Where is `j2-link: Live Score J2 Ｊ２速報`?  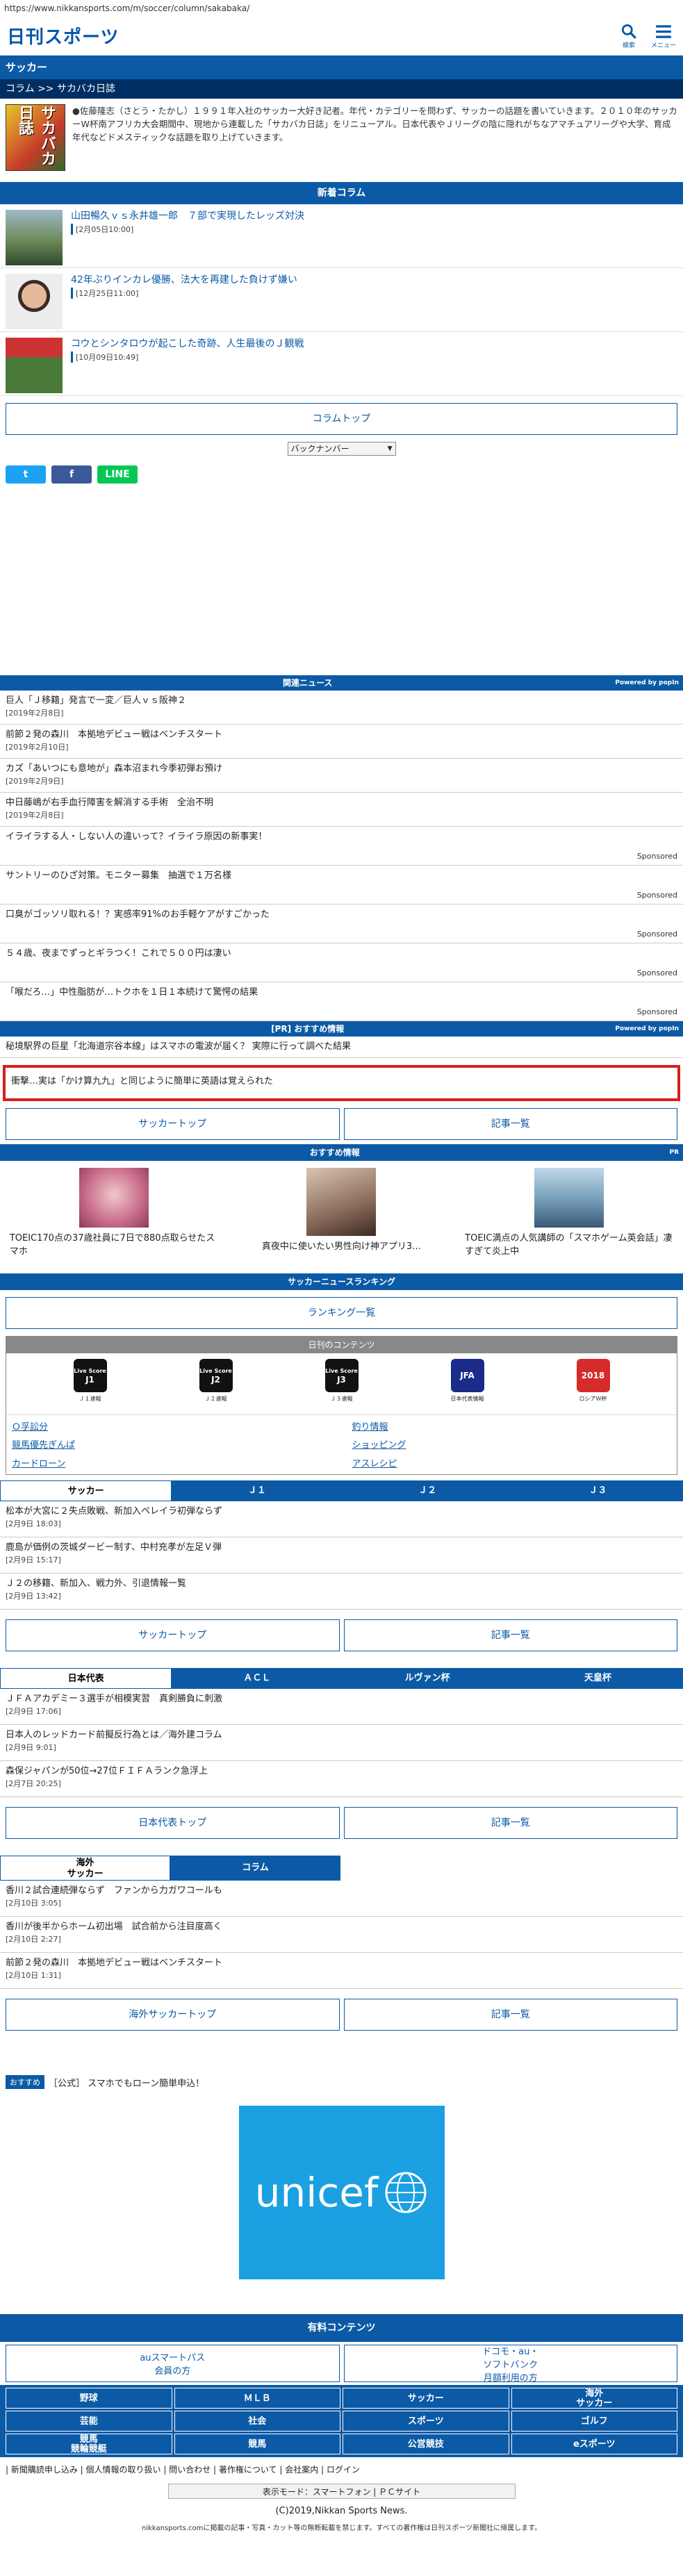
j2-link: Live Score J2 Ｊ２速報 is located at coordinates (216, 1384).